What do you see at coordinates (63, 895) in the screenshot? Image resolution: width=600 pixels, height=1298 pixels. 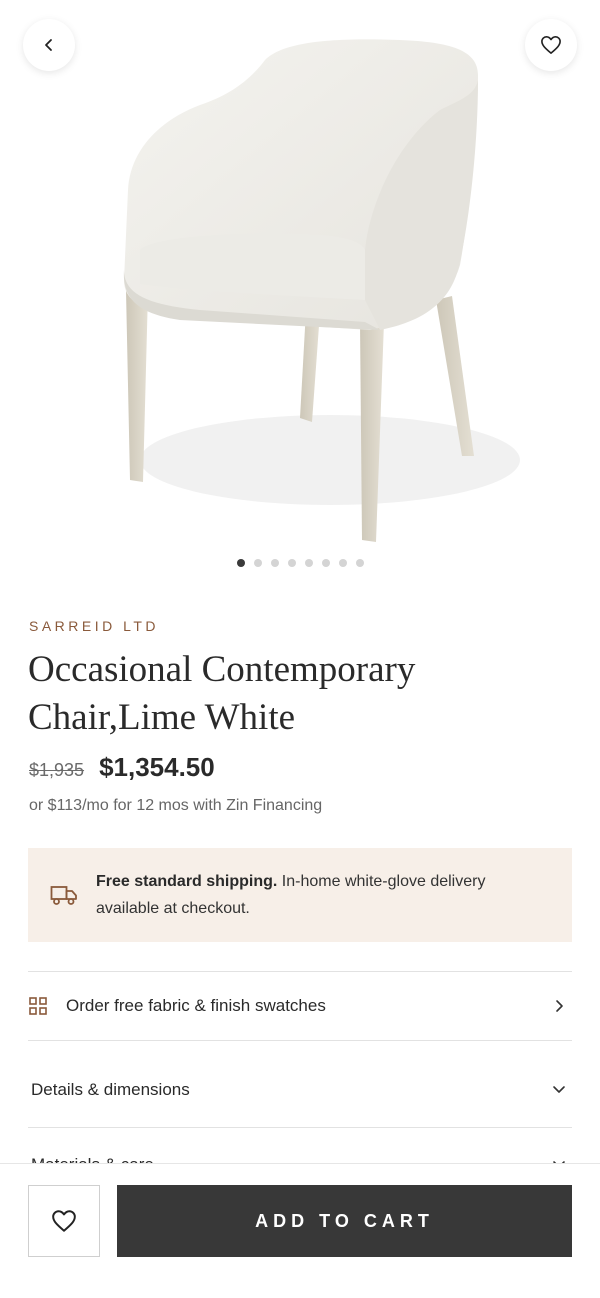 I see `truck-icon` at bounding box center [63, 895].